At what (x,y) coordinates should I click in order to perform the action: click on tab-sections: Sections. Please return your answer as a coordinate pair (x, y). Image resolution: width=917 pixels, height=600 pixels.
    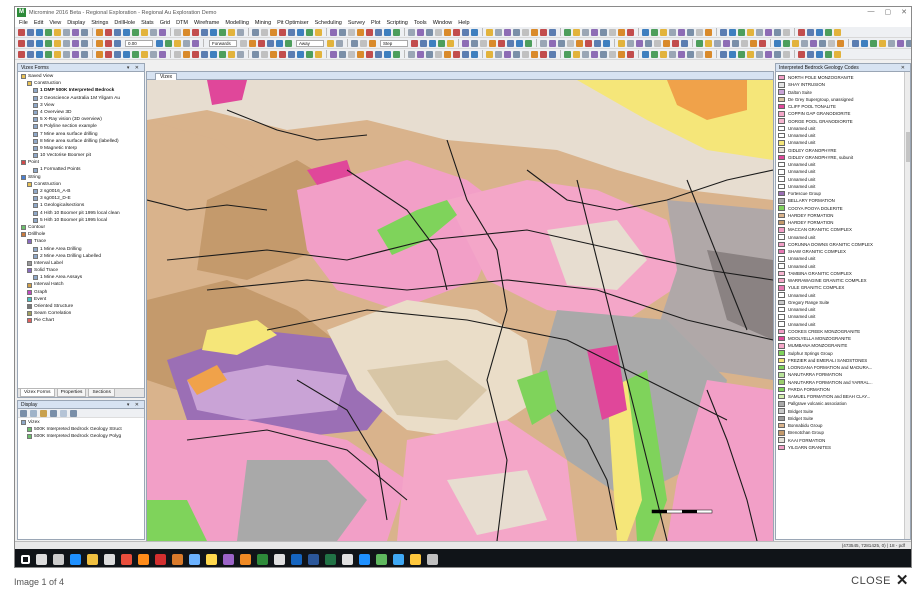
    Looking at the image, I should click on (101, 393).